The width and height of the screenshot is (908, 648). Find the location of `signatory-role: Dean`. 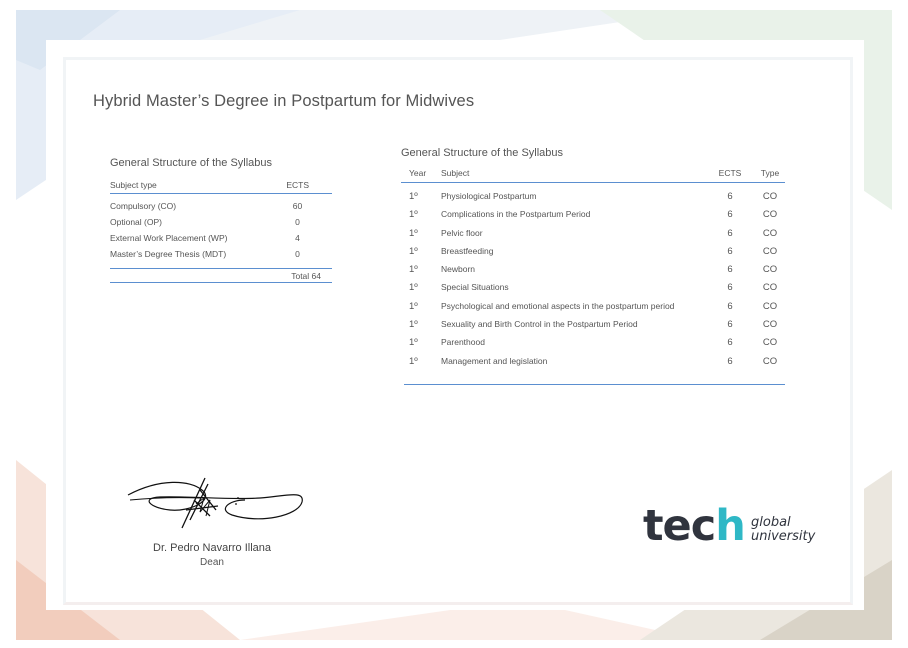

signatory-role: Dean is located at coordinates (212, 562).